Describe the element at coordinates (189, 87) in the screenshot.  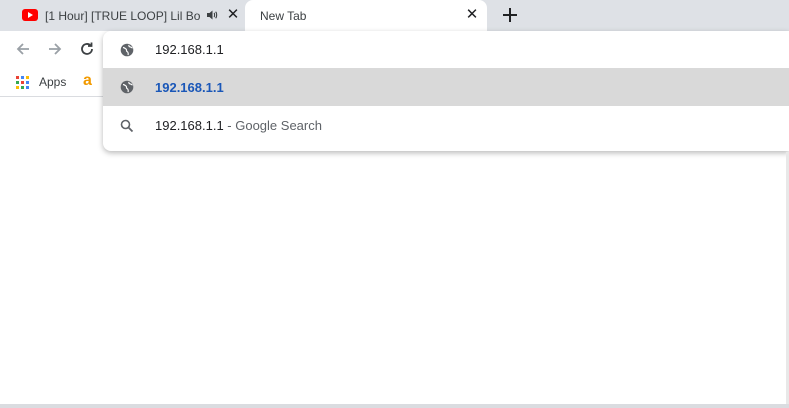
I see `suggestion-url-text: 192.168.1.1` at that location.